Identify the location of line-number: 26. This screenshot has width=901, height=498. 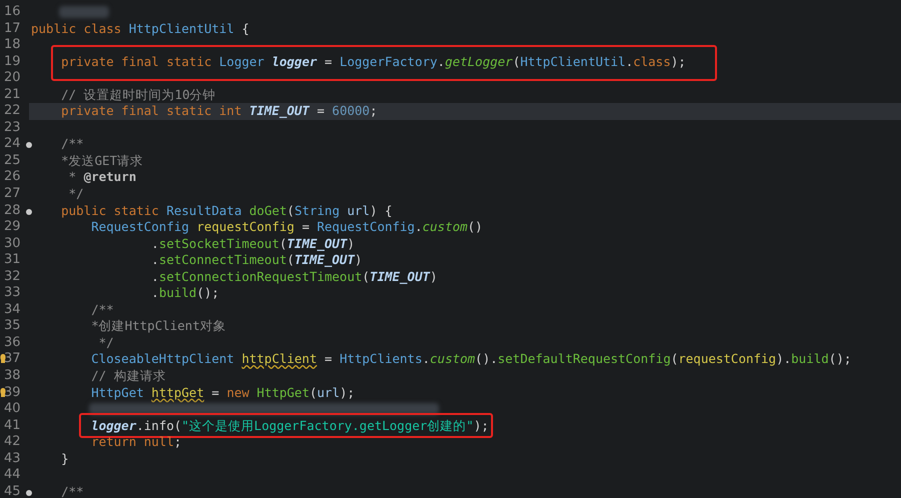
(12, 177).